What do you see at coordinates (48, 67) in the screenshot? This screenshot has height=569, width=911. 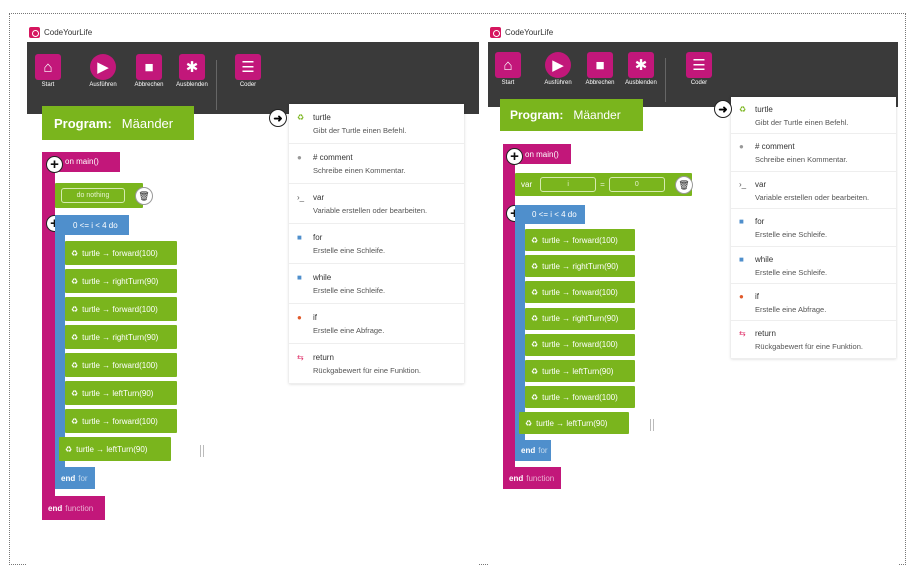 I see `home-icon: ⌂` at bounding box center [48, 67].